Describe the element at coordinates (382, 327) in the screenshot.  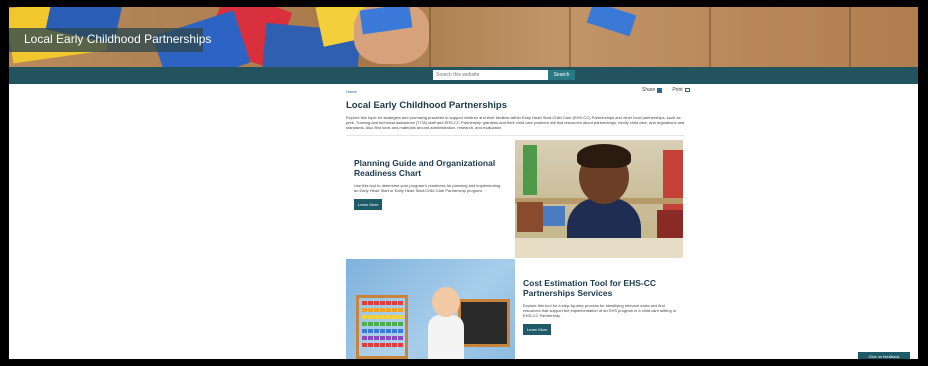
I see `photo-abacus` at that location.